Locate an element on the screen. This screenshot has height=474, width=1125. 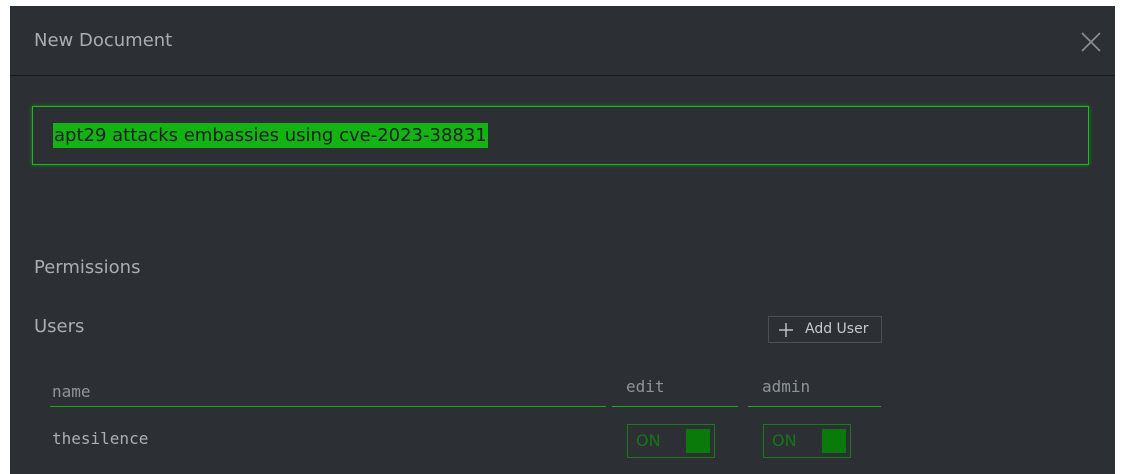
column-header-admin-label: admin is located at coordinates (786, 386).